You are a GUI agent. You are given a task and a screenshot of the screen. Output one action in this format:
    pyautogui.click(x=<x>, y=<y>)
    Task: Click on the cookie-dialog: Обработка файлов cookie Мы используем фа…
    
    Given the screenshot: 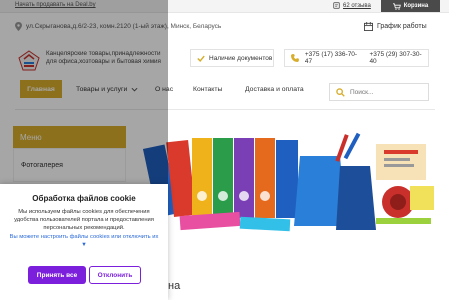 What is the action you would take?
    pyautogui.click(x=84, y=242)
    